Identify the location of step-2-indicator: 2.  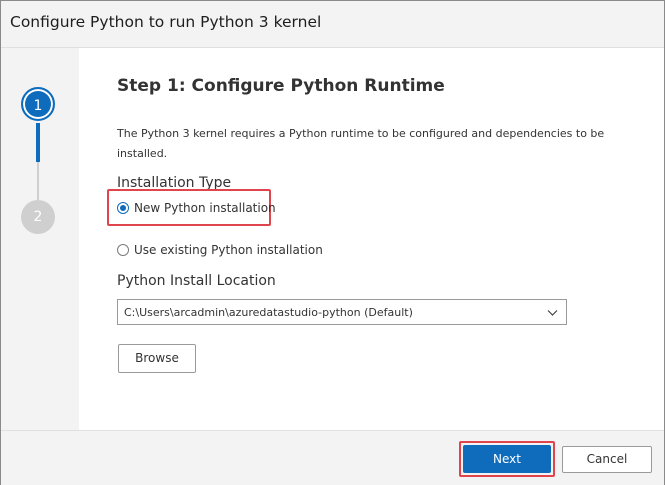
(38, 217).